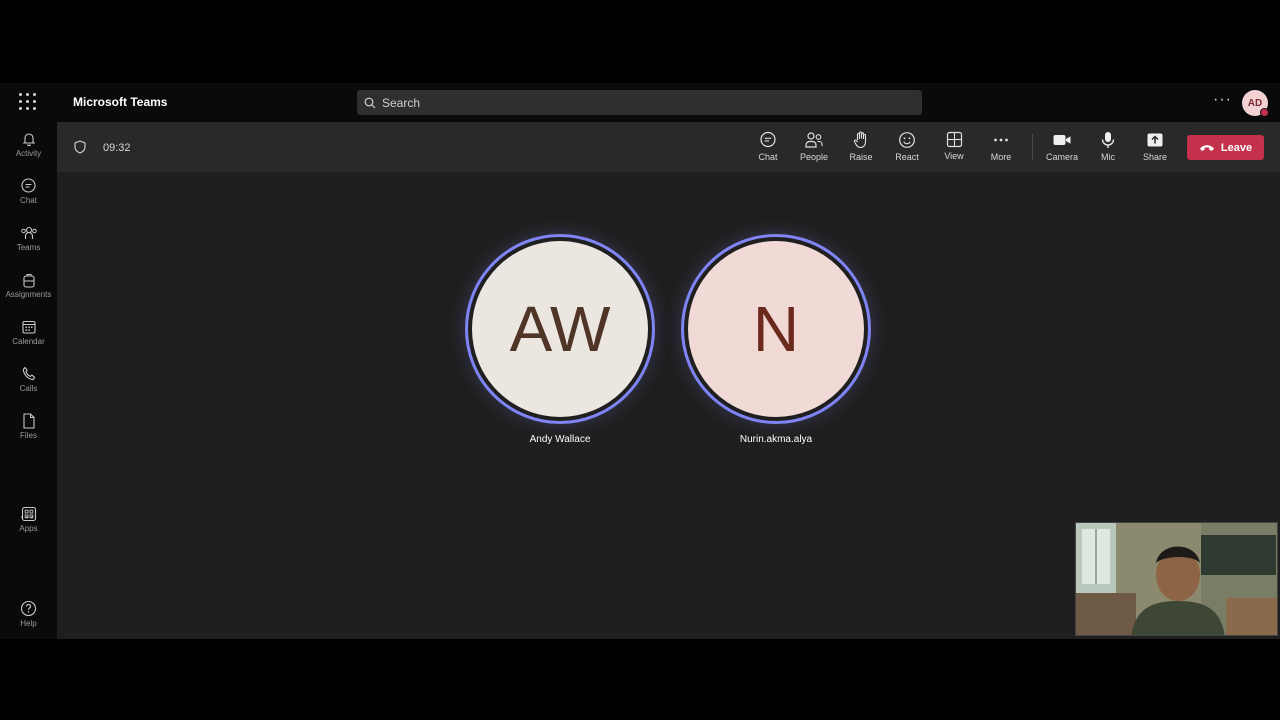 The image size is (1280, 720). What do you see at coordinates (768, 157) in the screenshot?
I see `control-label: Chat` at bounding box center [768, 157].